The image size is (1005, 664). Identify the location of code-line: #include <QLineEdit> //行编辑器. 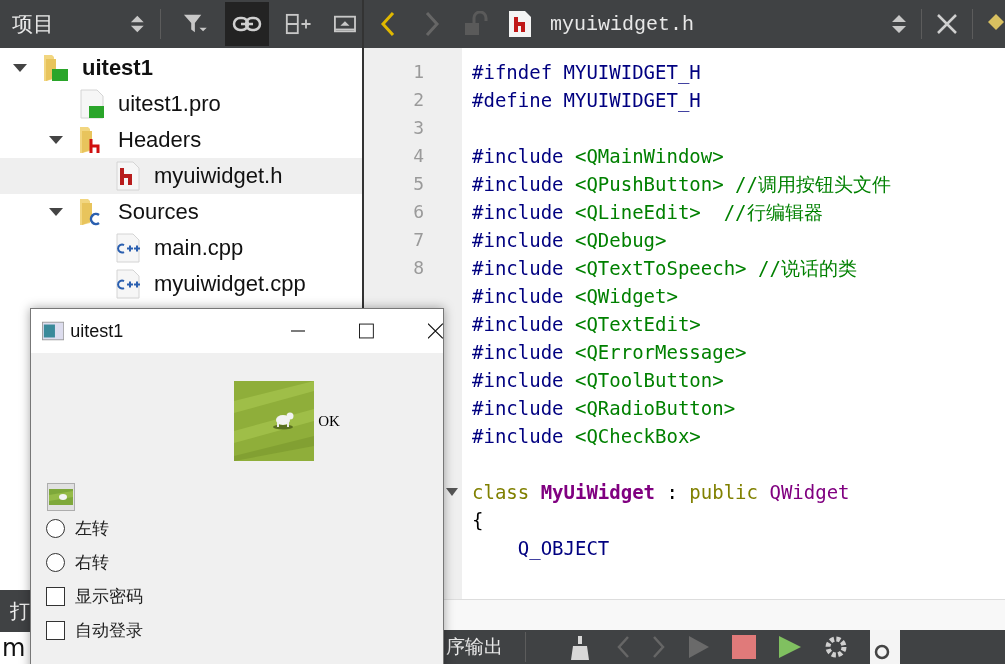
(647, 212).